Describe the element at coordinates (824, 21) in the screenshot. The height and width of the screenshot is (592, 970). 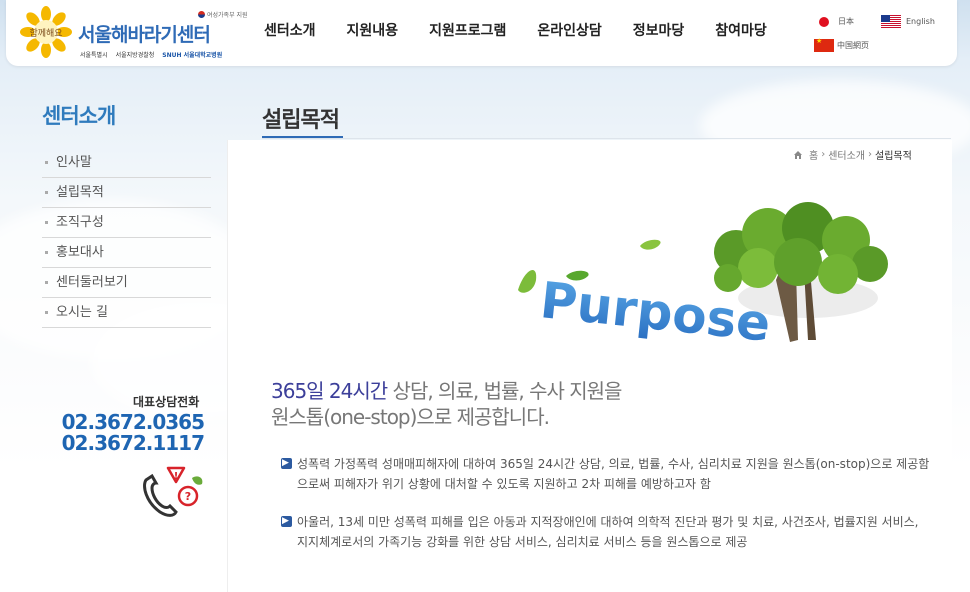
I see `japan-flag-icon` at that location.